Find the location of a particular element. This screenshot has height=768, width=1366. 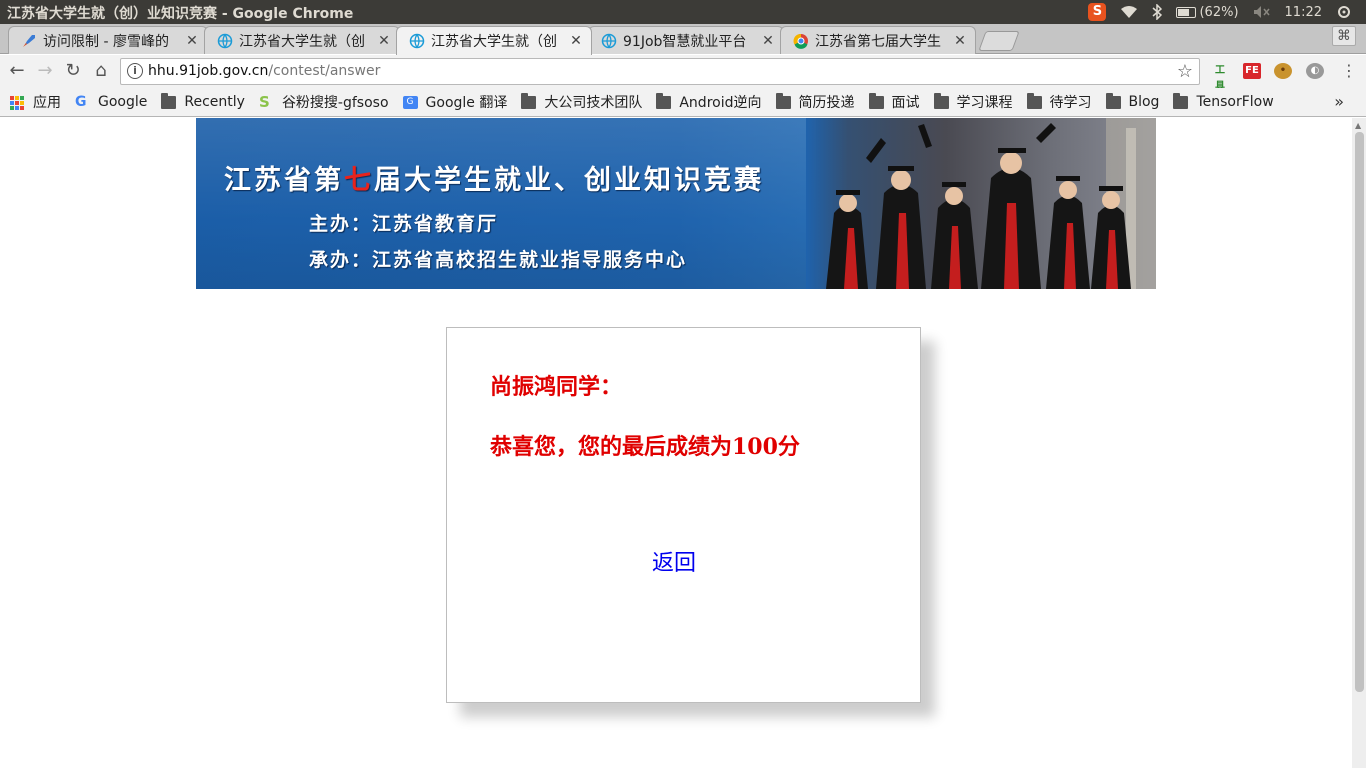

sogou-input-icon: S is located at coordinates (1097, 12).